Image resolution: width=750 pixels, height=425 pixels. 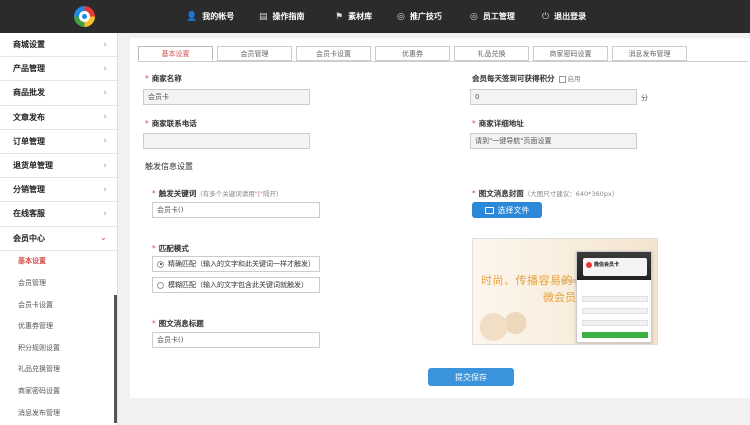 I want to click on nav-label: 我的帐号, so click(x=218, y=16).